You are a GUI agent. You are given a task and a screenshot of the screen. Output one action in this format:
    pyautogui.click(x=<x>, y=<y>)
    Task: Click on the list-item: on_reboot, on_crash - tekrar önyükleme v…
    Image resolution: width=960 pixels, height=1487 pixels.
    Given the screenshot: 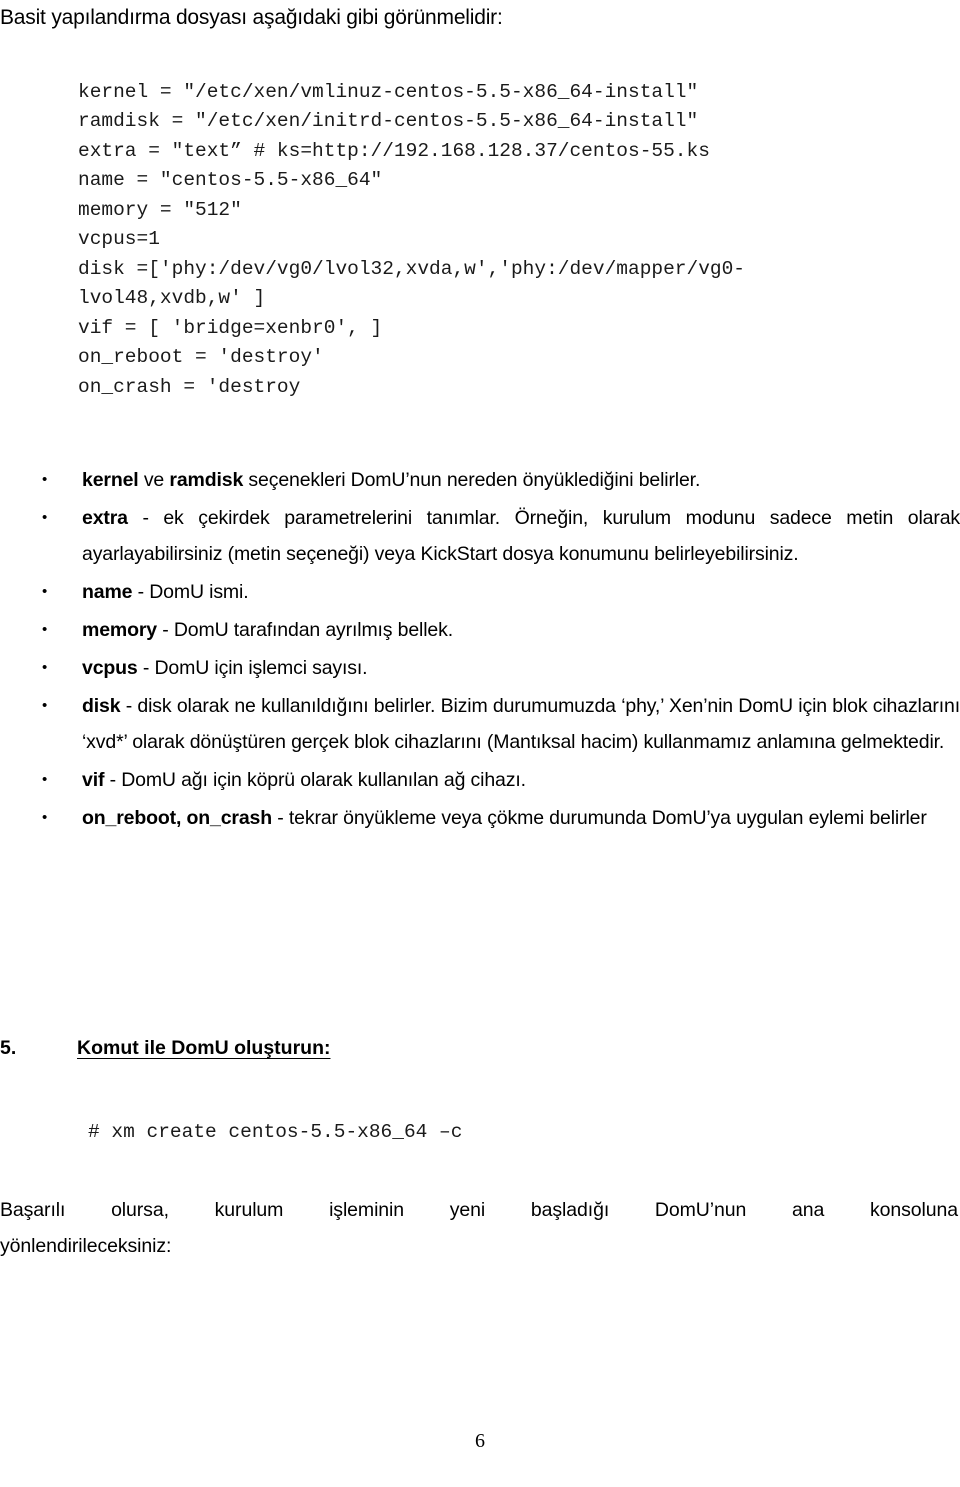 What is the action you would take?
    pyautogui.click(x=480, y=818)
    